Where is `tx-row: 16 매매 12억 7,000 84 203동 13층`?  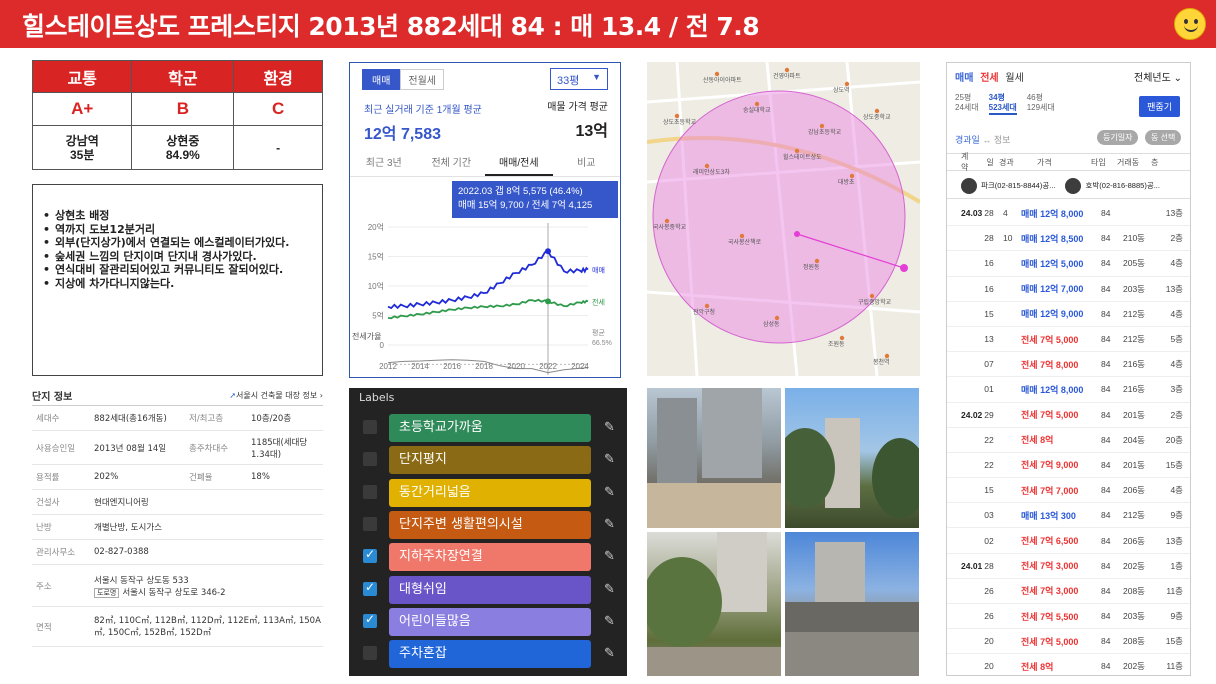
tx-row: 16 매매 12억 7,000 84 203동 13층 is located at coordinates (1068, 289).